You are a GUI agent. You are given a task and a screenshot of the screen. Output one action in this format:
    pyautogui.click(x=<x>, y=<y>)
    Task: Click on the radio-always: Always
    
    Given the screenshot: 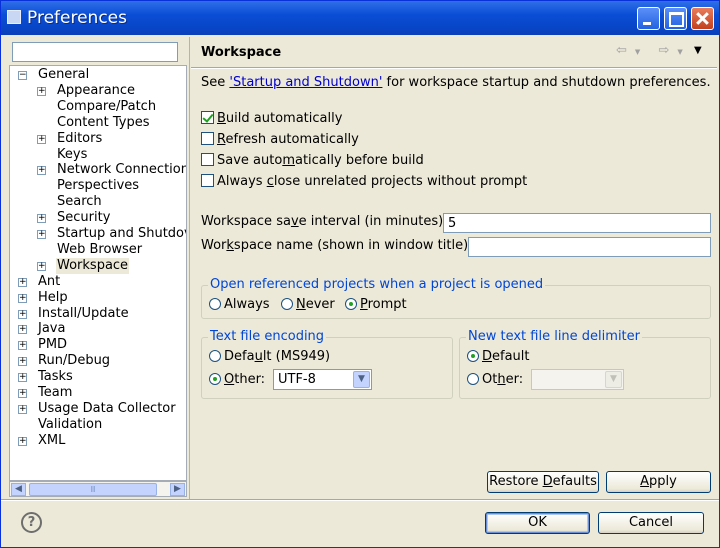 What is the action you would take?
    pyautogui.click(x=239, y=305)
    